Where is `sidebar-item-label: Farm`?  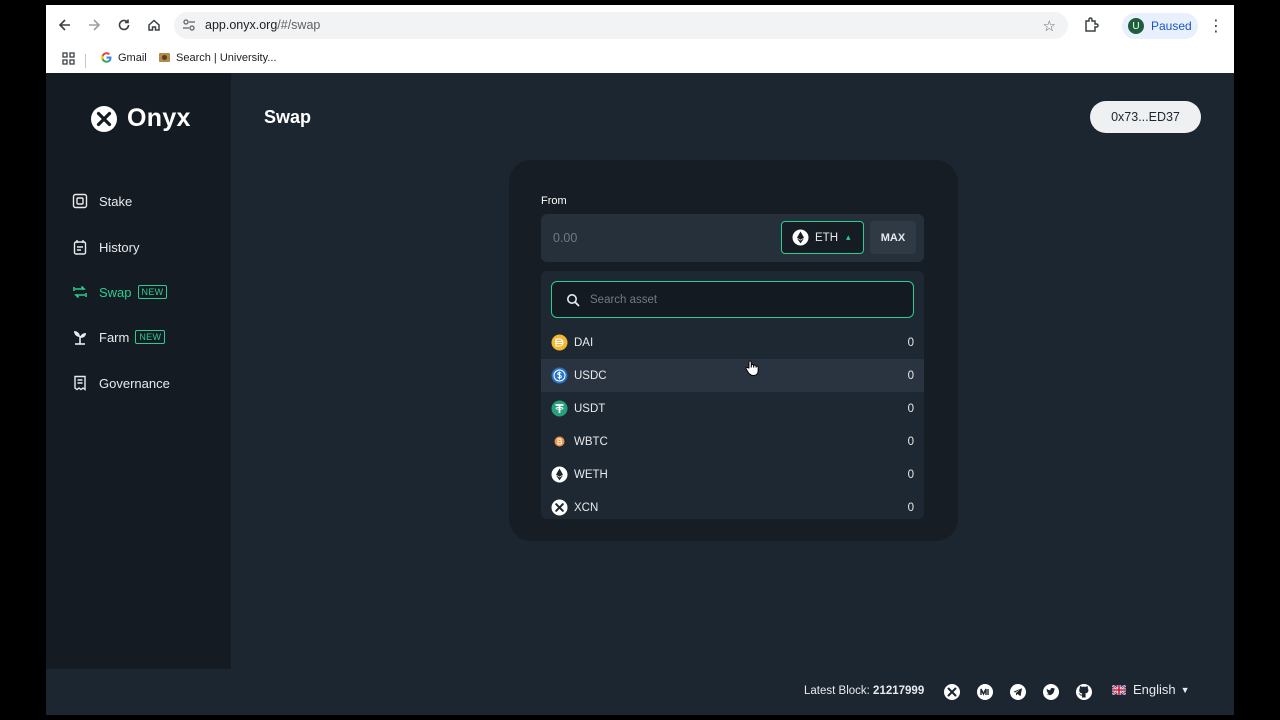
sidebar-item-label: Farm is located at coordinates (114, 337).